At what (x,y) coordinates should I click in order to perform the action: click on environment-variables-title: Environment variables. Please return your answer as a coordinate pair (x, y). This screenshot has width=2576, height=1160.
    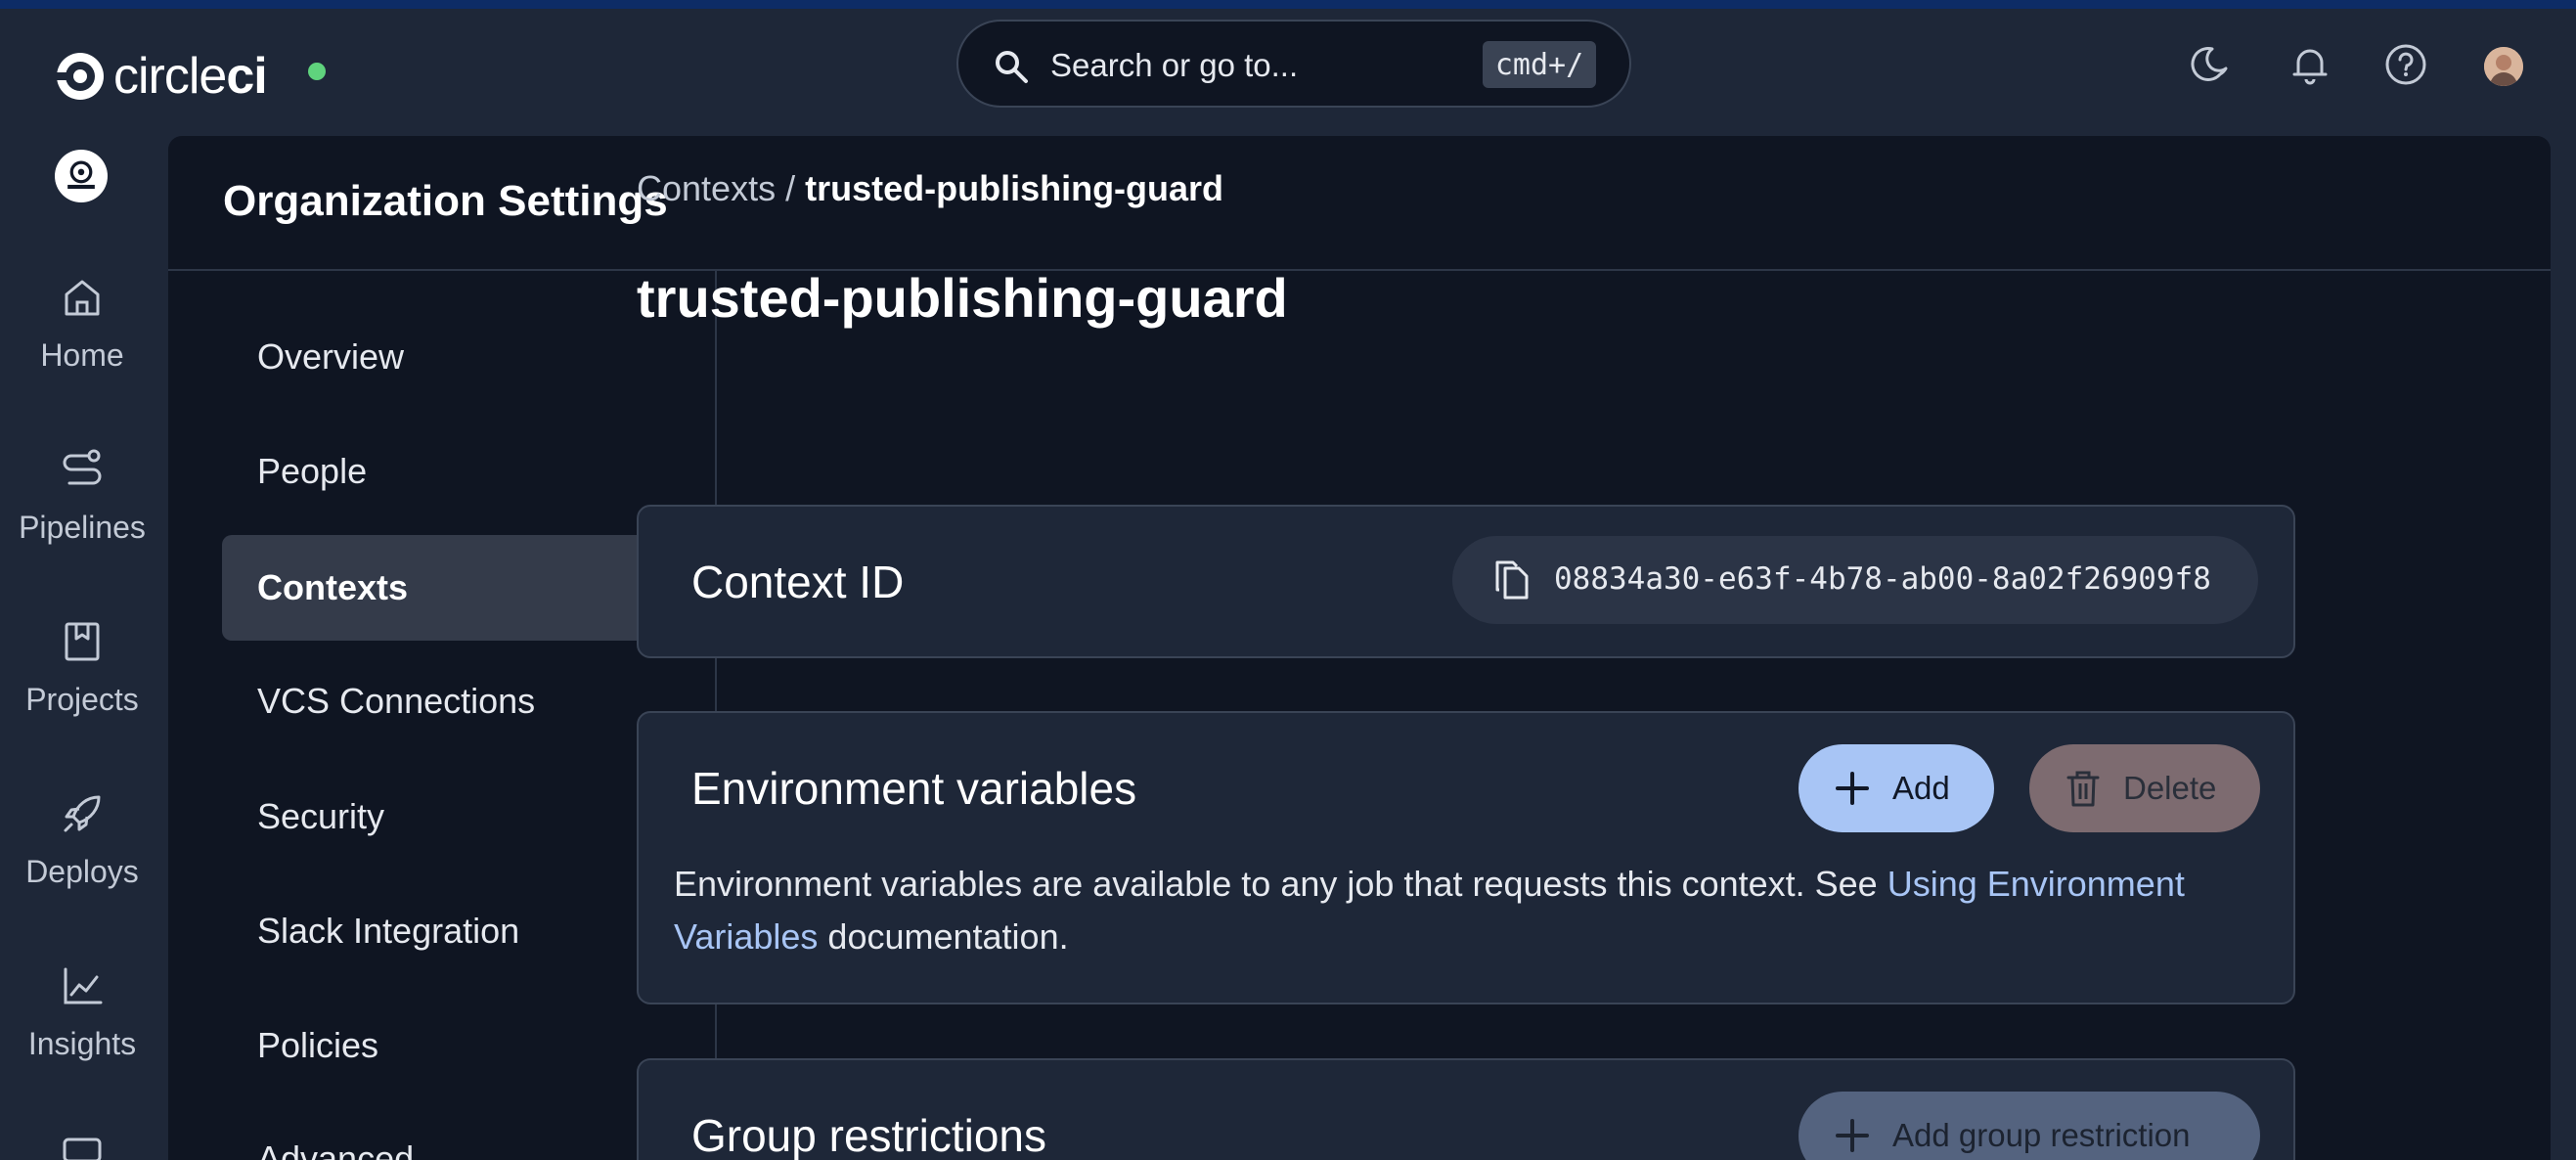
    Looking at the image, I should click on (914, 788).